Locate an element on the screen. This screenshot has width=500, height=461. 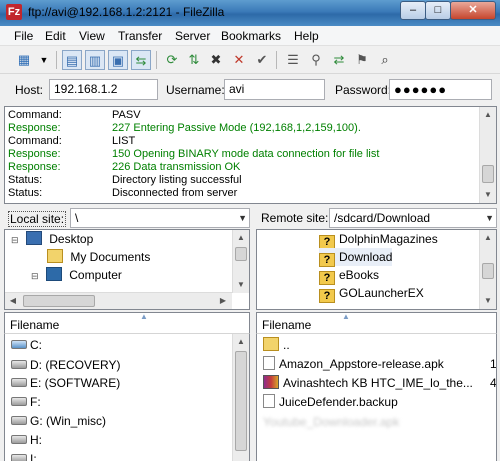
local-tree-vscroll: ▲ ▼ is located at coordinates (240, 261).